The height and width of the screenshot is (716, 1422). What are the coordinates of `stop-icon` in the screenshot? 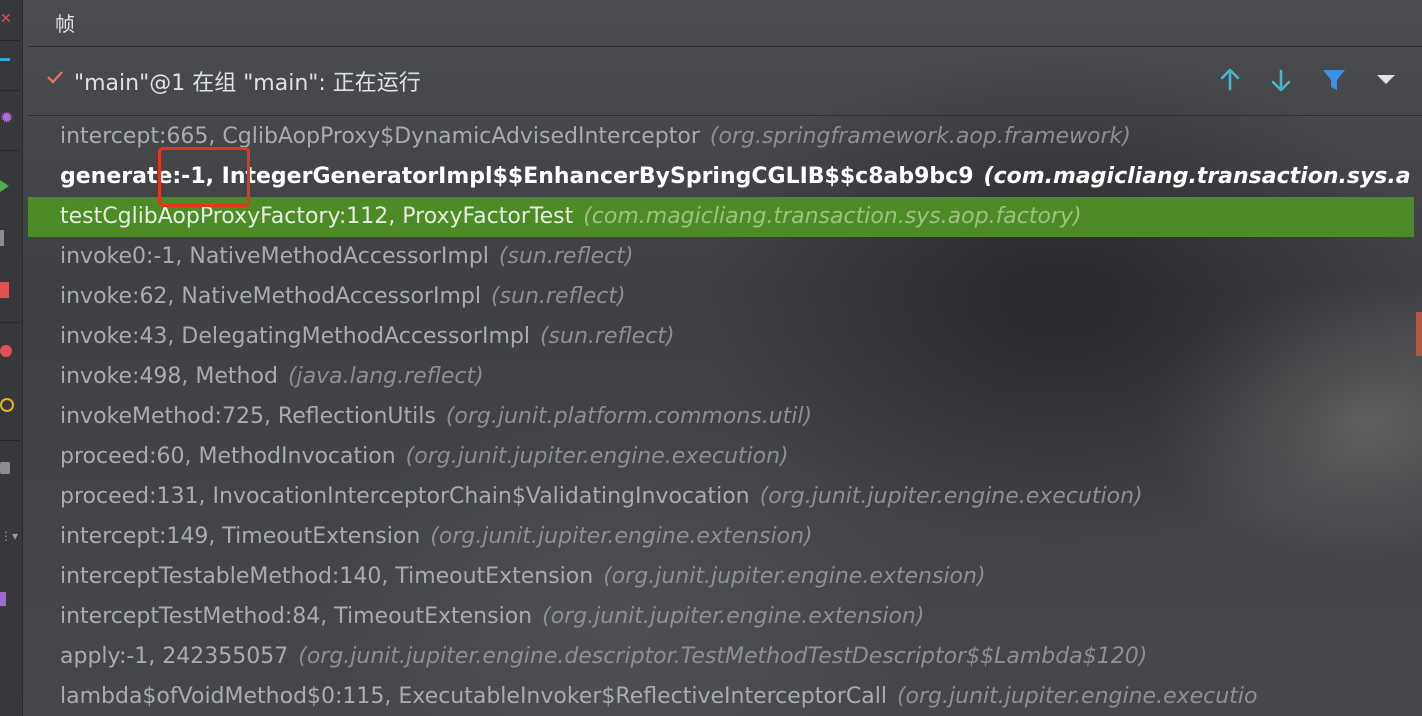 It's located at (4, 290).